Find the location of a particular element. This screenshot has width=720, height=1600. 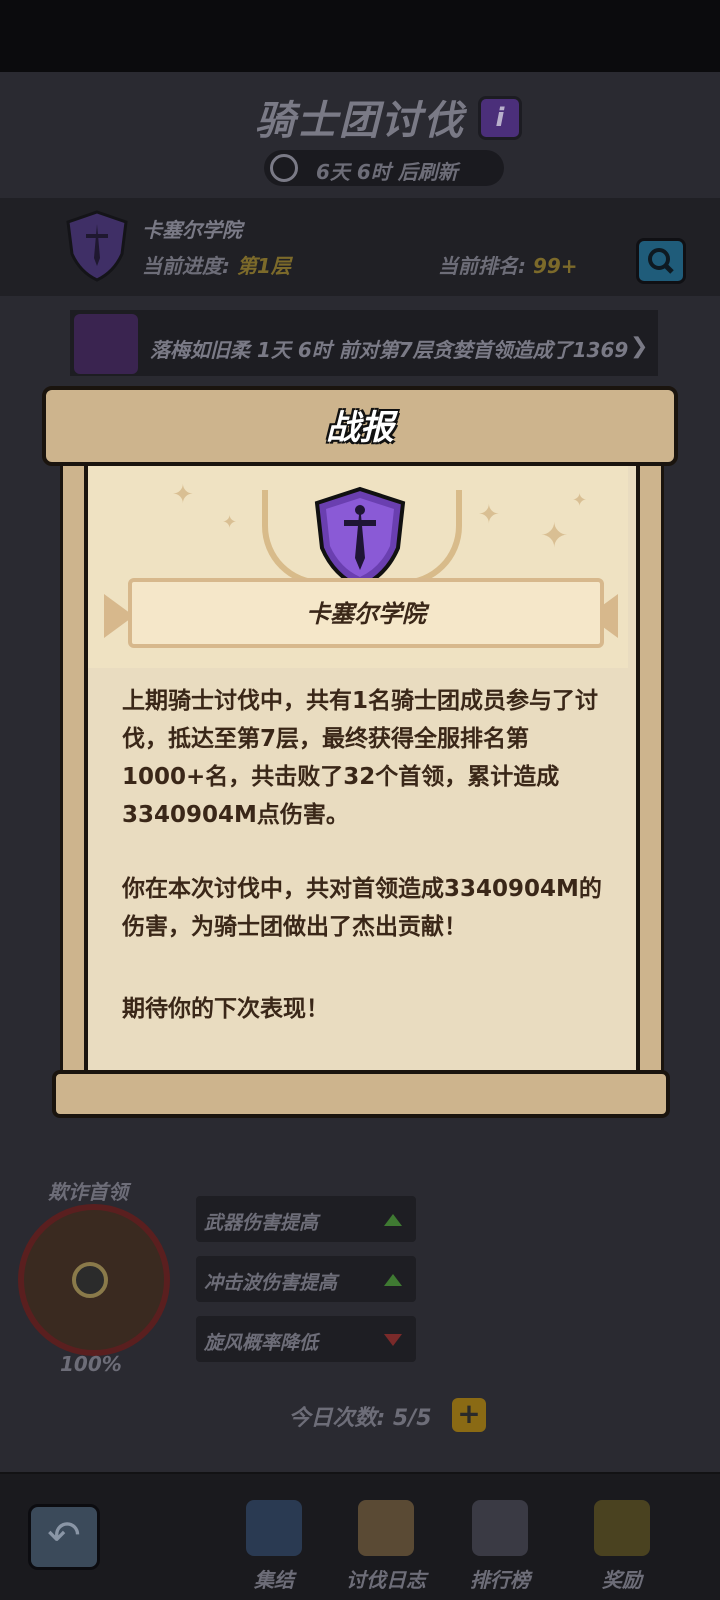

news-text: 落梅如旧柔 1天 6时 前对第7层贪婪首领造成了1369 is located at coordinates (389, 350).